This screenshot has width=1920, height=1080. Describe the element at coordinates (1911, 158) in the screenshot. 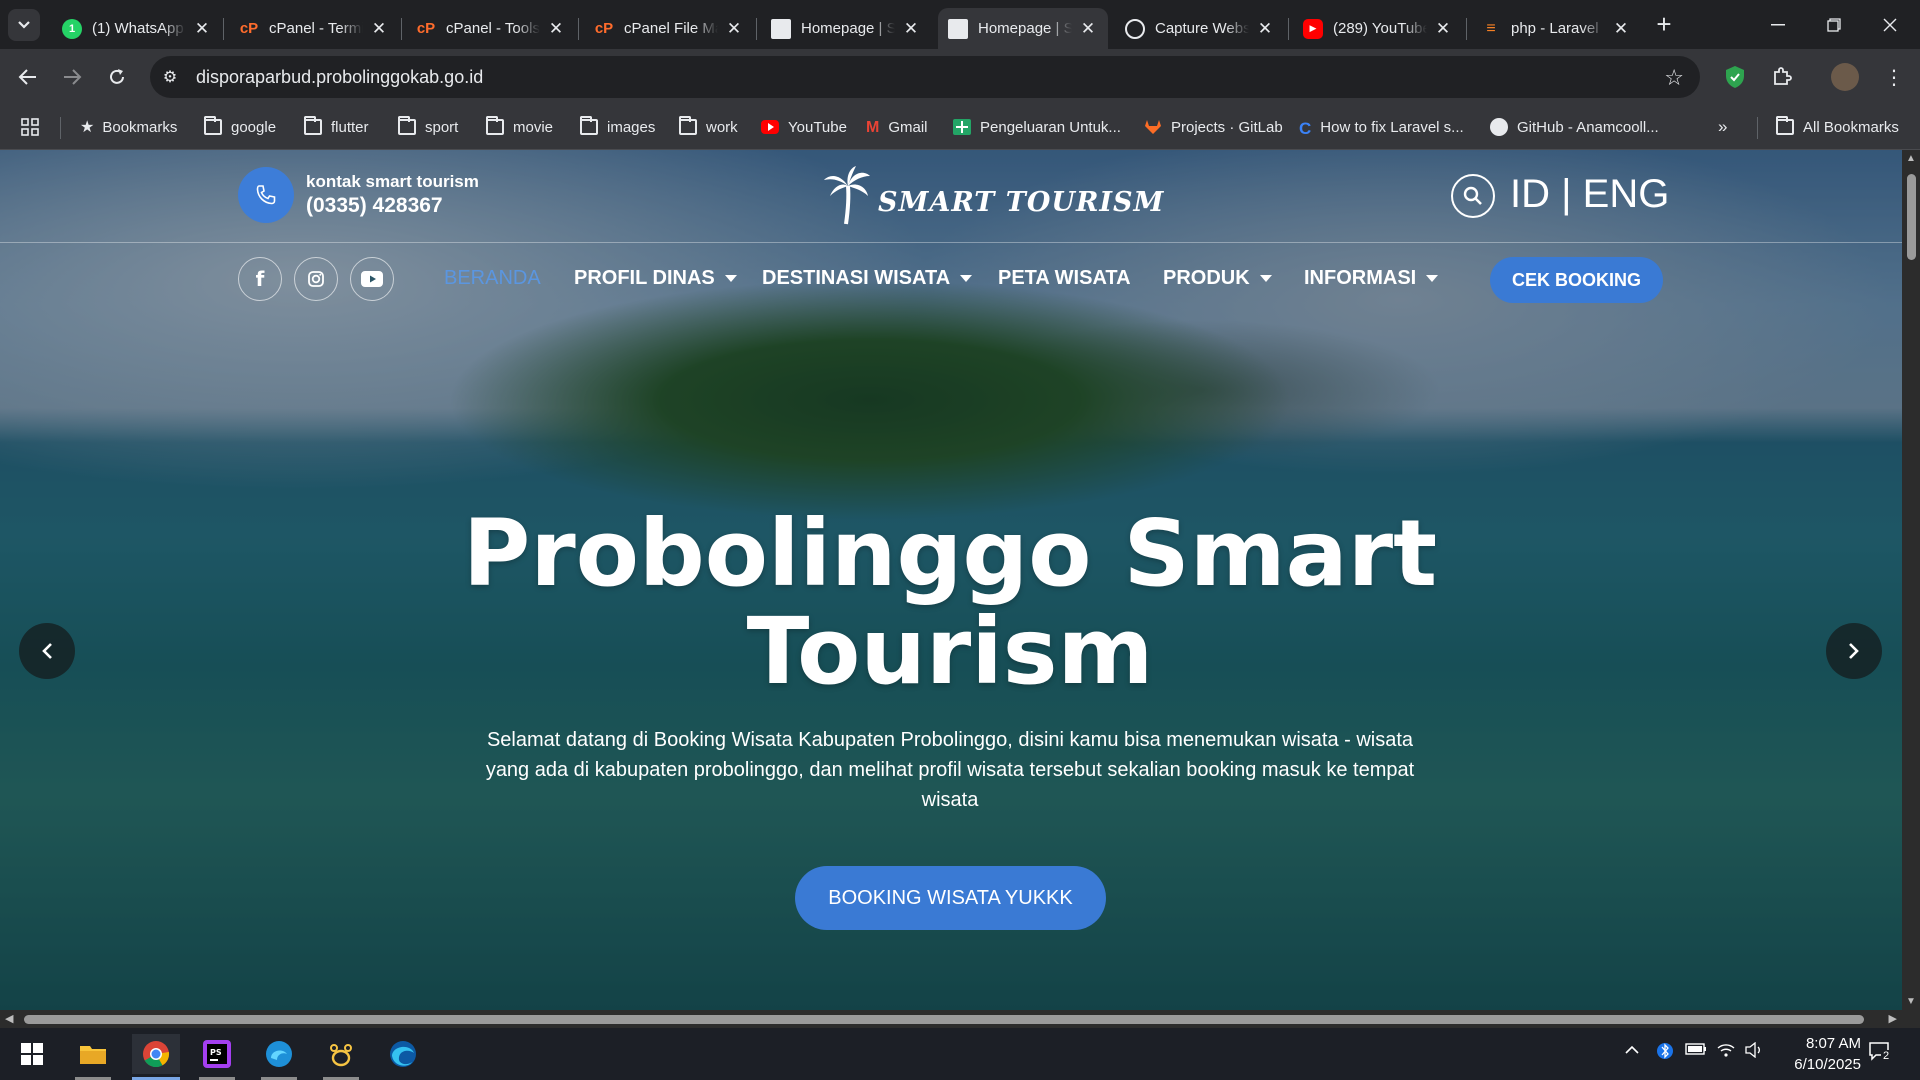

I see `scroll-up-arrow-icon: ▲` at that location.